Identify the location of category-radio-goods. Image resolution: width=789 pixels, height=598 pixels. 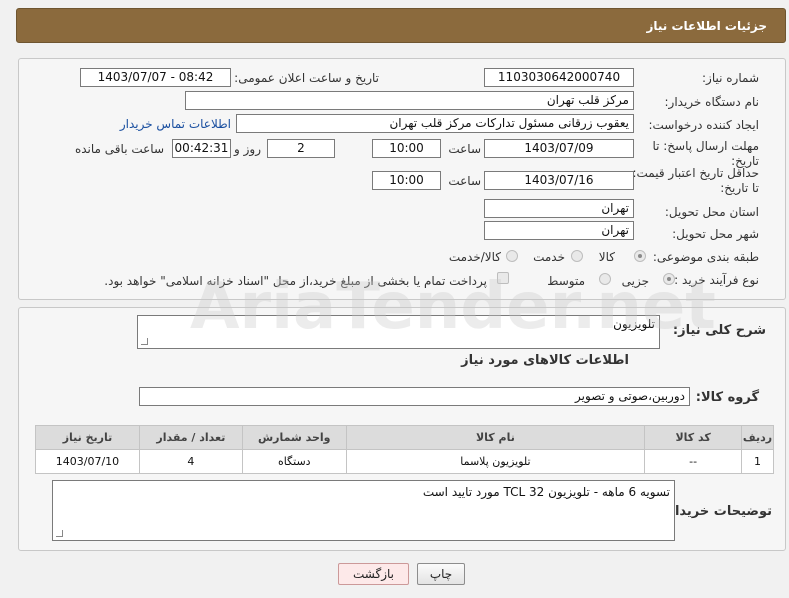
(640, 256).